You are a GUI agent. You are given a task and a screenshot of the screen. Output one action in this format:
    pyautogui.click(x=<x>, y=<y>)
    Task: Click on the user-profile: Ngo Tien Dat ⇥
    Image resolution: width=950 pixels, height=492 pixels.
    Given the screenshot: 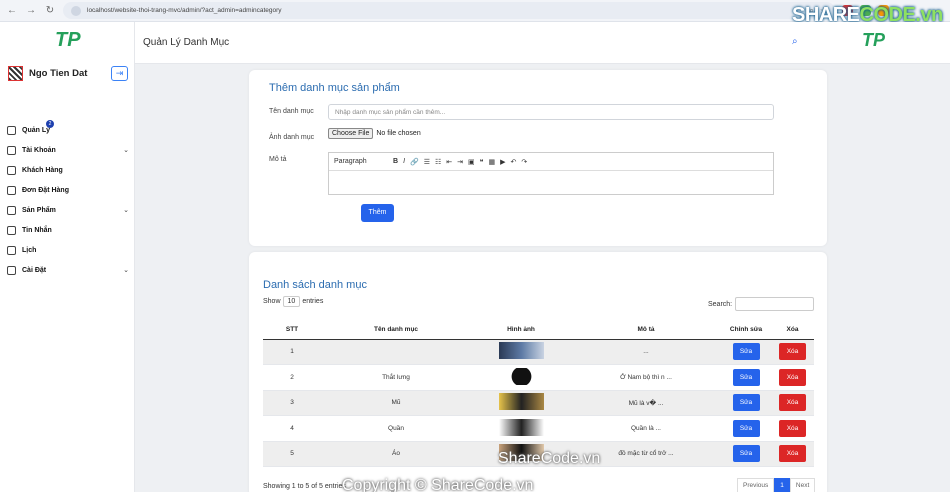 What is the action you would take?
    pyautogui.click(x=68, y=73)
    